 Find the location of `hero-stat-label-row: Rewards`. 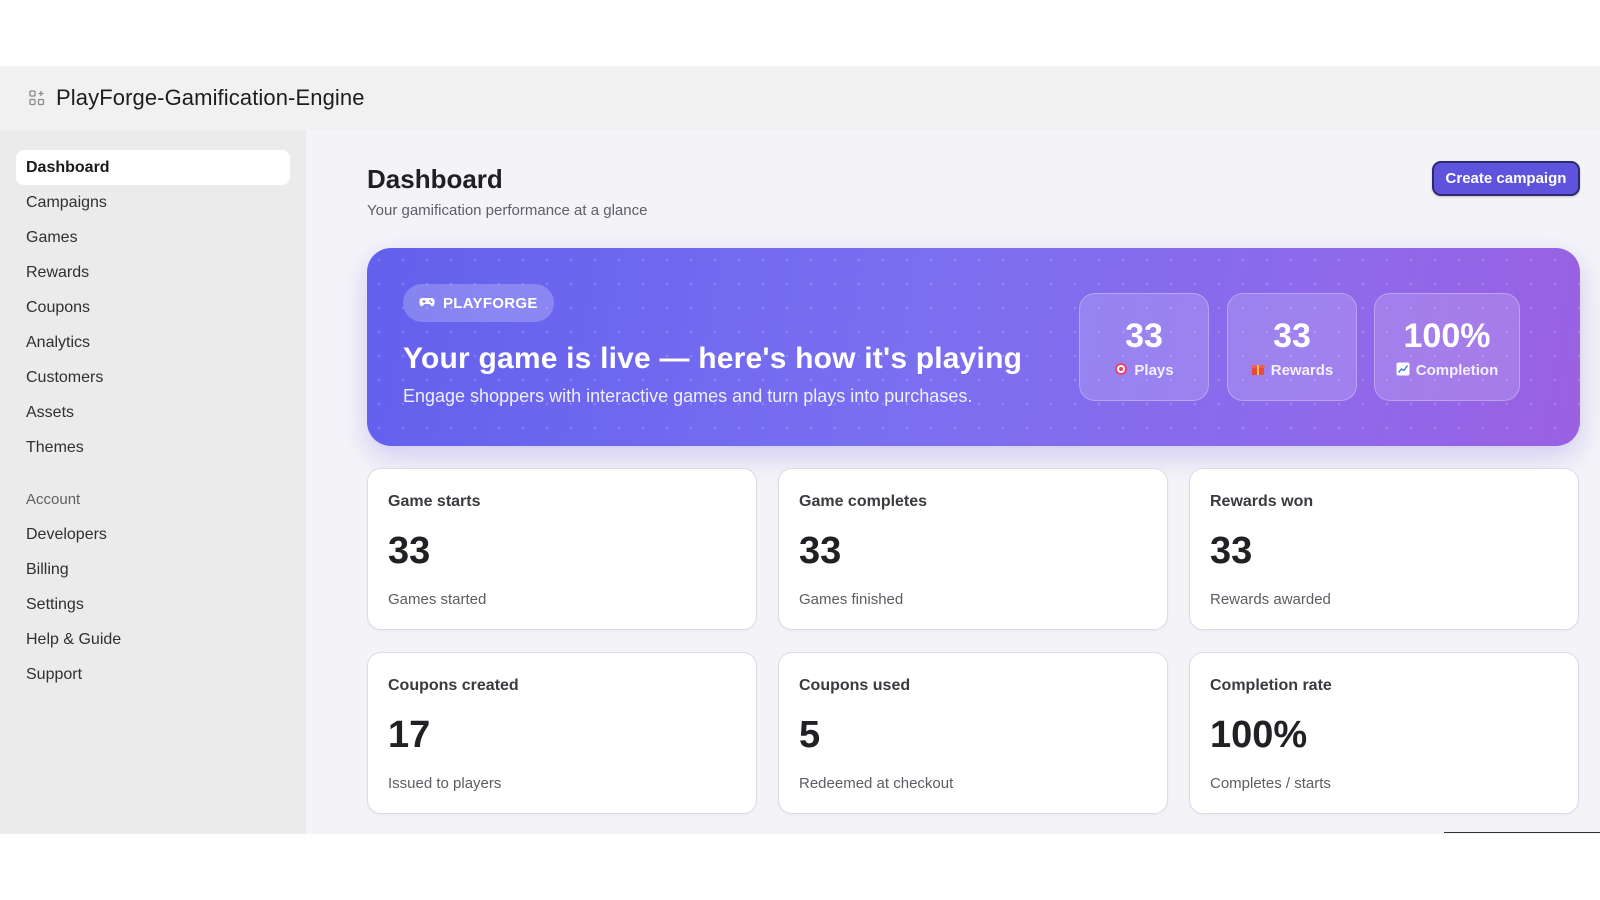

hero-stat-label-row: Rewards is located at coordinates (1292, 370).